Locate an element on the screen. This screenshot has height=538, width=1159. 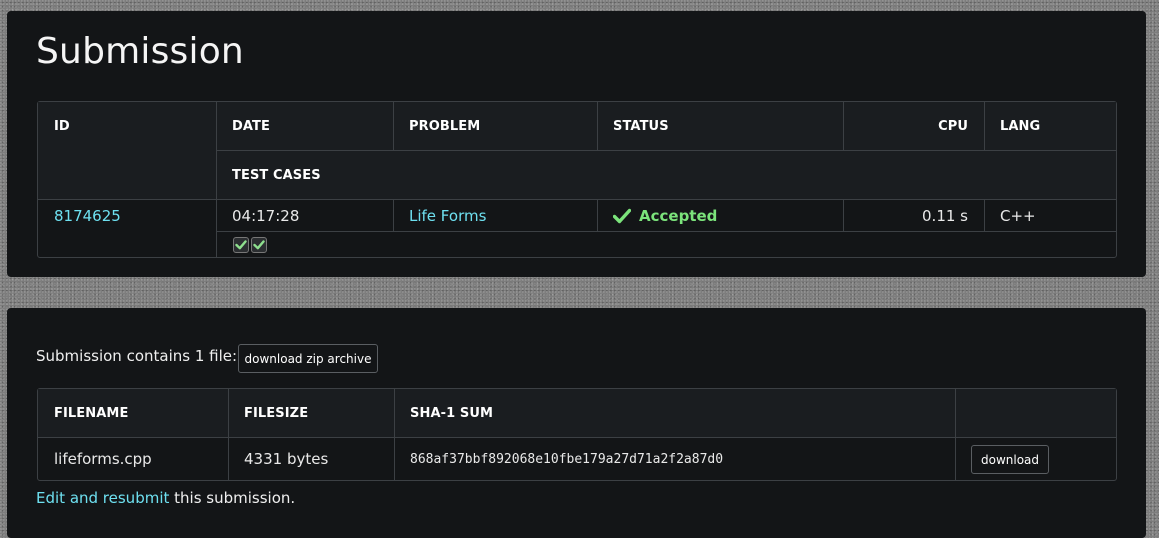
check-icon is located at coordinates (622, 216).